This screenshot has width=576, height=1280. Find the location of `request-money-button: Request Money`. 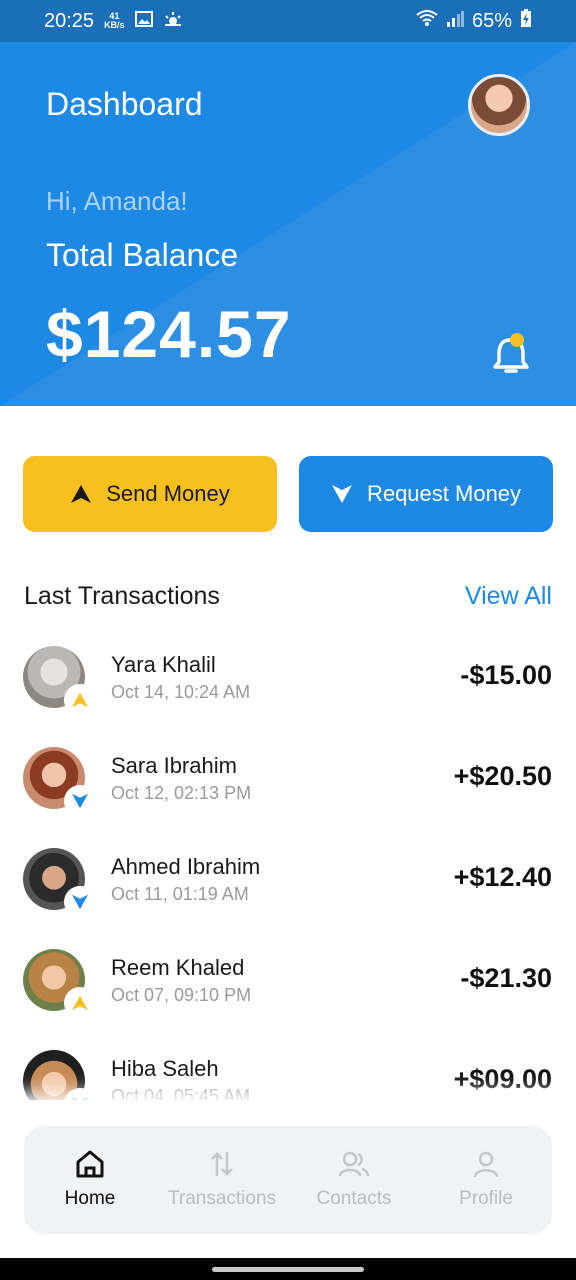

request-money-button: Request Money is located at coordinates (426, 494).